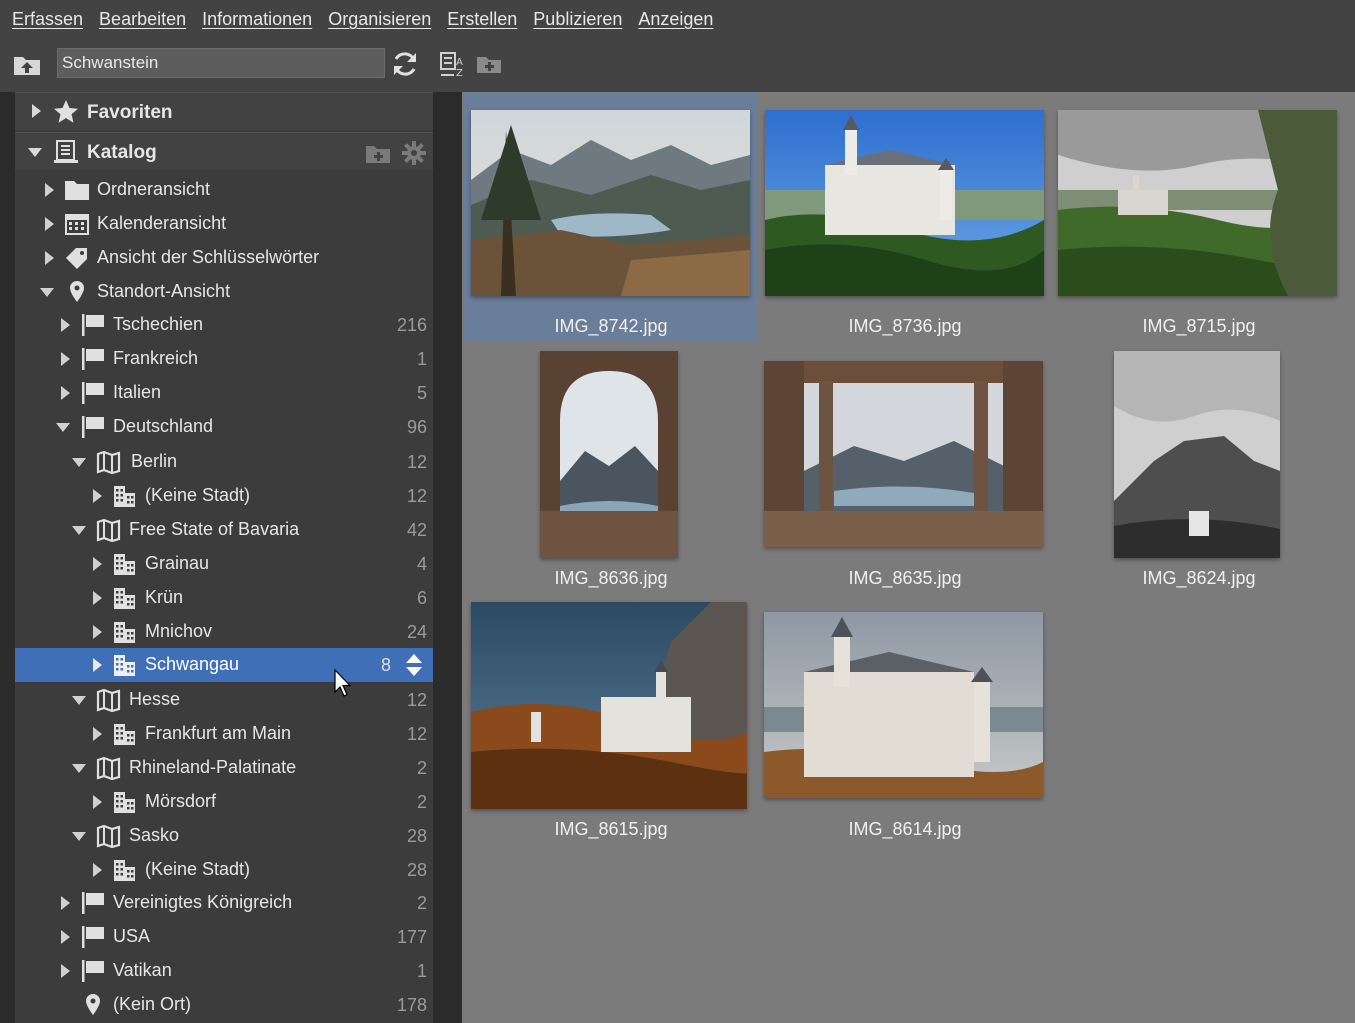  I want to click on tree-item-label: Grainau, so click(177, 563).